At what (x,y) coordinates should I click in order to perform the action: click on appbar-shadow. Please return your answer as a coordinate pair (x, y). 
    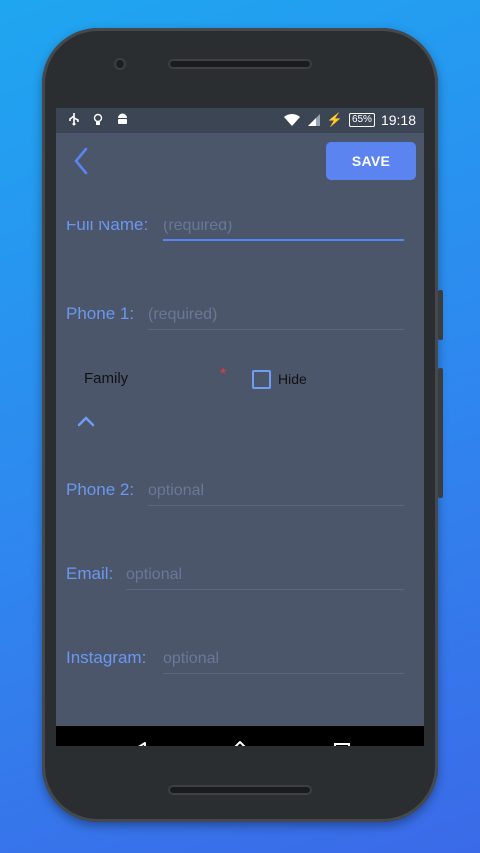
    Looking at the image, I should click on (240, 201).